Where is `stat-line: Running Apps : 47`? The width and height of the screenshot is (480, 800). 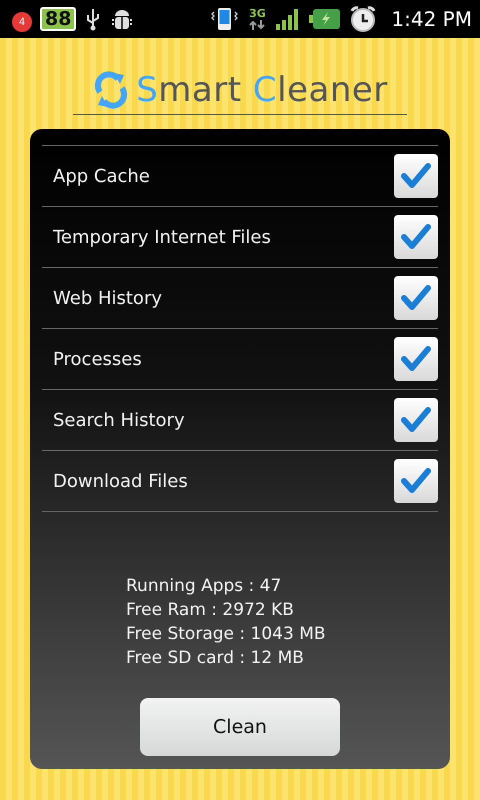 stat-line: Running Apps : 47 is located at coordinates (204, 586).